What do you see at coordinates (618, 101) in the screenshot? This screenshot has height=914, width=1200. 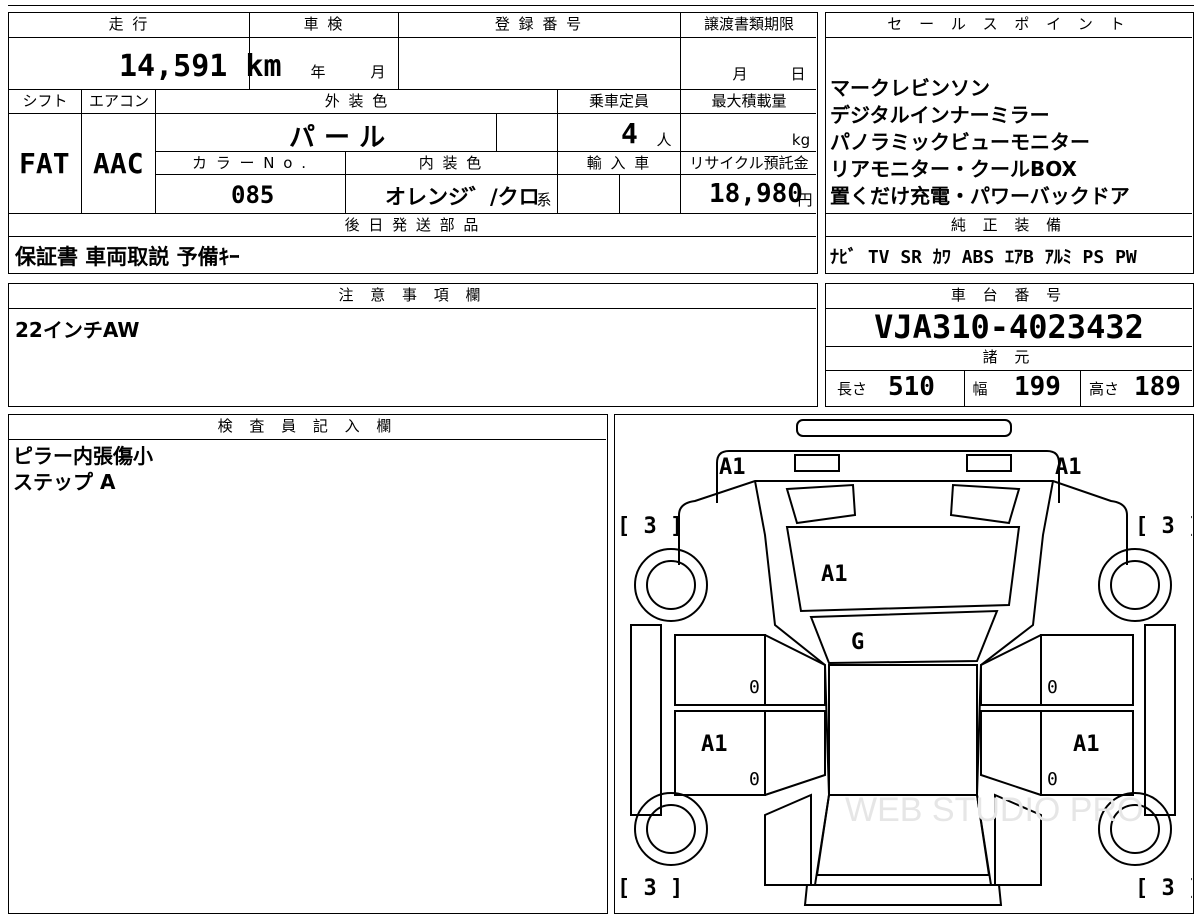 I see `capacity-header: 乗車定員` at bounding box center [618, 101].